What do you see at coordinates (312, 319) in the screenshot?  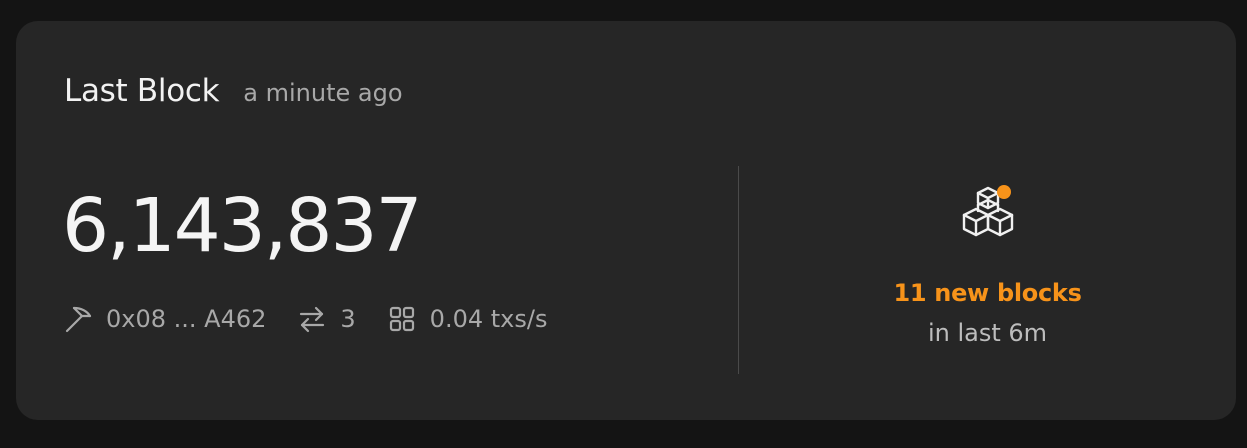 I see `swap-arrows-icon` at bounding box center [312, 319].